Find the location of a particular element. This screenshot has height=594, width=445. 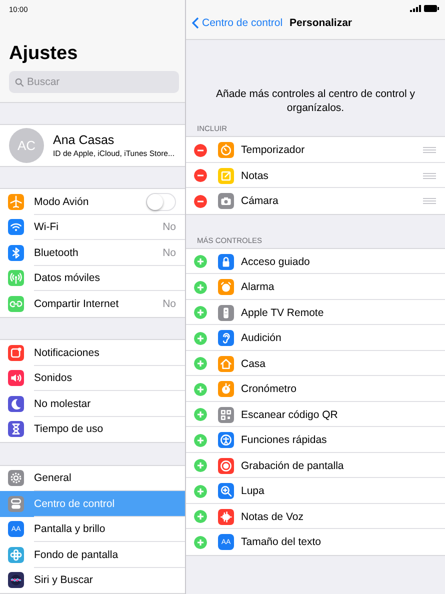

page-title: Ajustes is located at coordinates (43, 54).